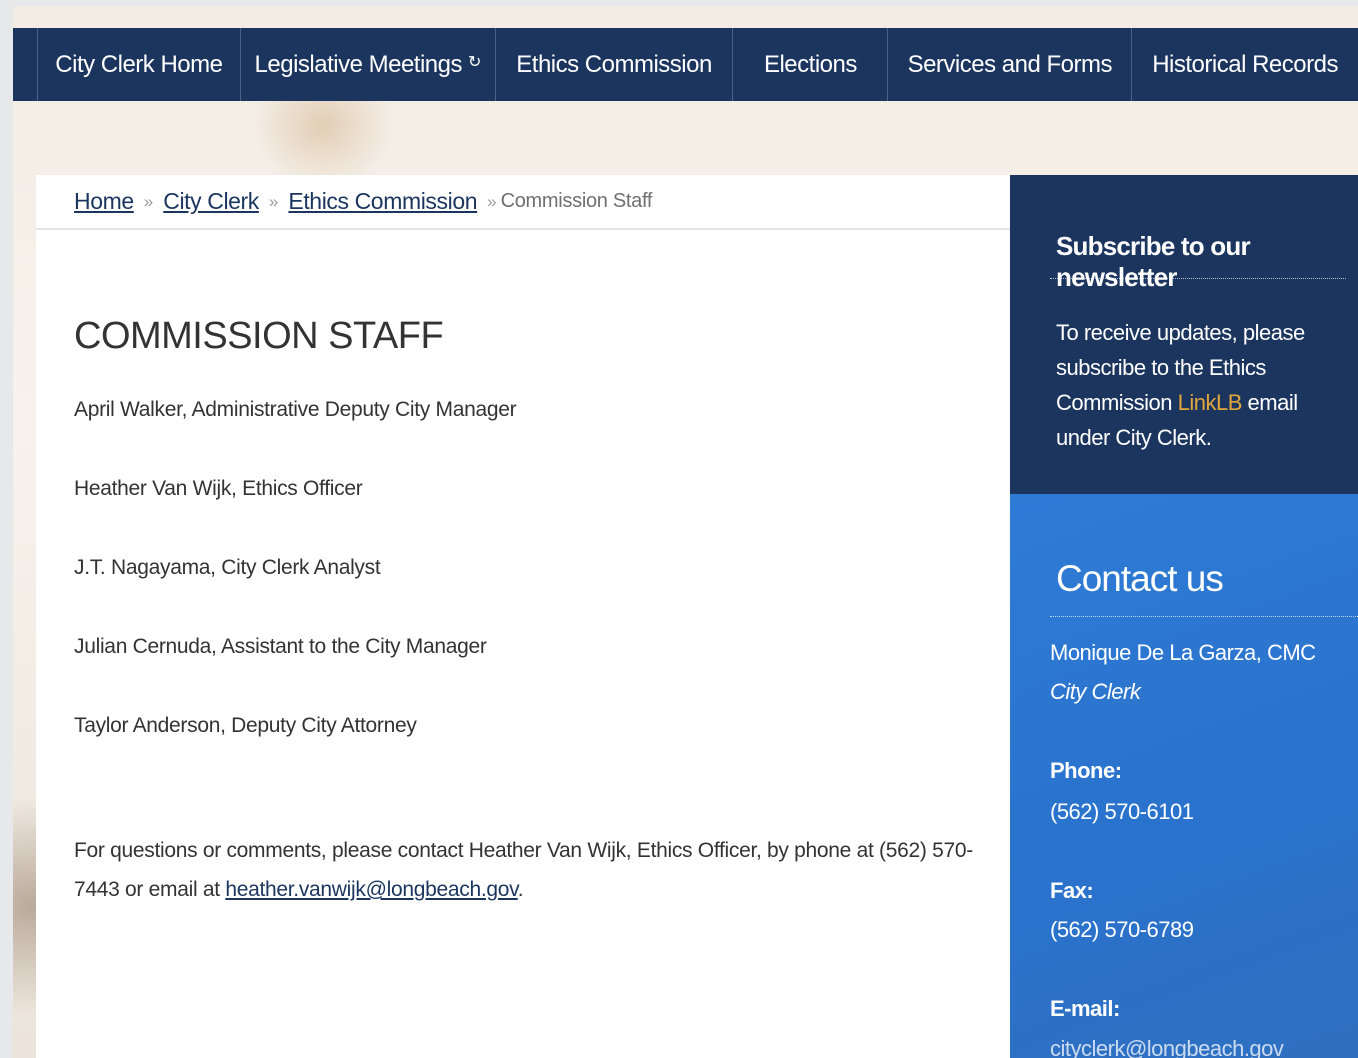  I want to click on nav-item-label: Elections, so click(810, 64).